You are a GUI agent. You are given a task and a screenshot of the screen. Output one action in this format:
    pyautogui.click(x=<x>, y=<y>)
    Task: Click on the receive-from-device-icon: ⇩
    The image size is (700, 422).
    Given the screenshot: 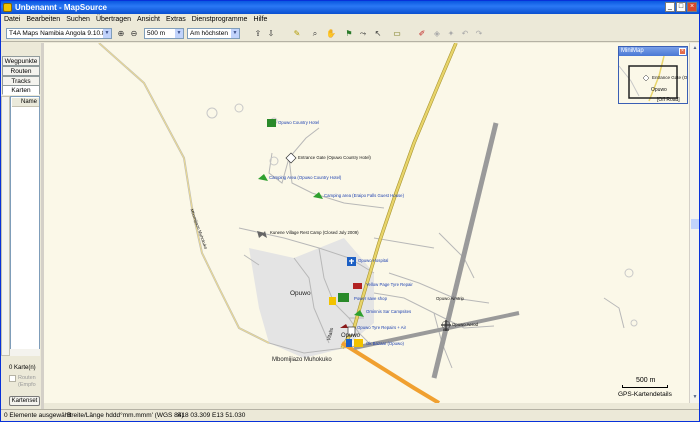 What is the action you would take?
    pyautogui.click(x=271, y=34)
    